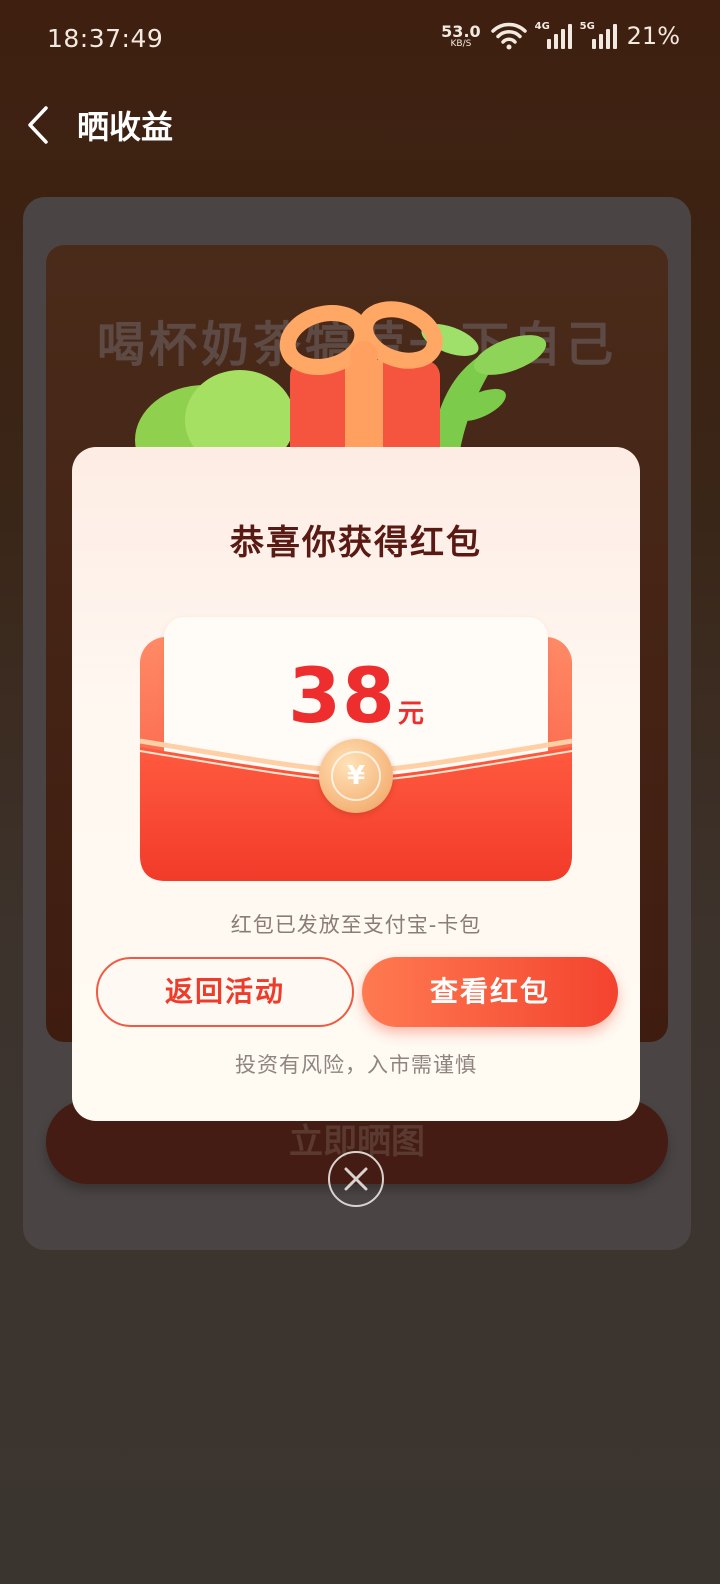 Image resolution: width=720 pixels, height=1584 pixels. I want to click on red-envelope: 38元 ¥, so click(356, 749).